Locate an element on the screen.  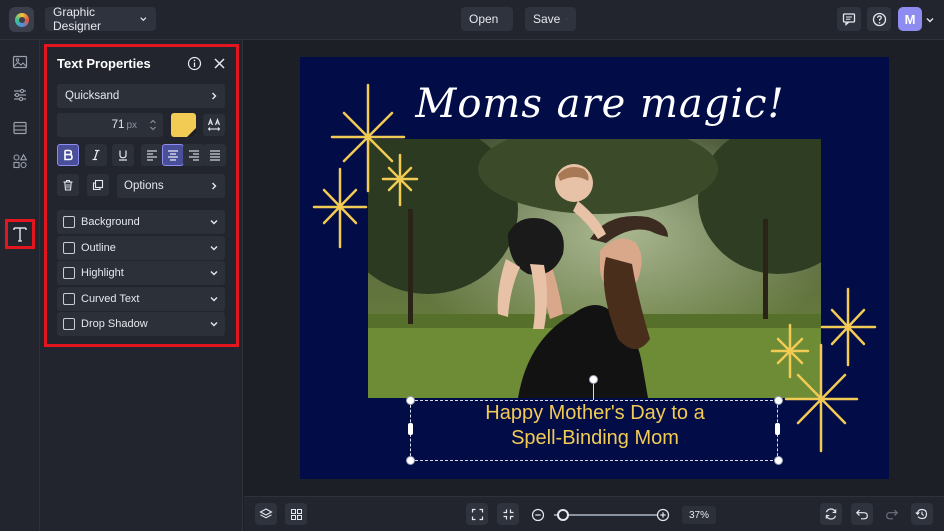
section-label: Highlight is located at coordinates (102, 273).